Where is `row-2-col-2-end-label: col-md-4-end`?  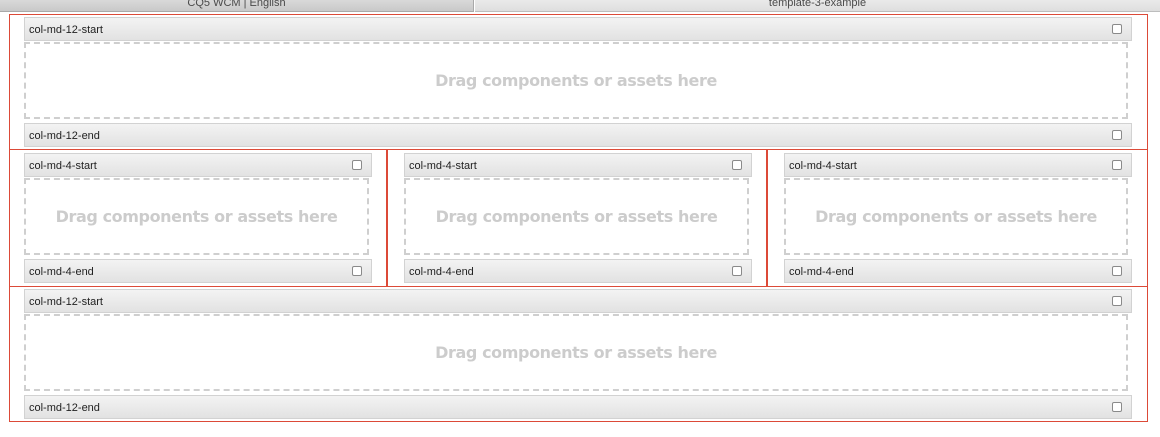
row-2-col-2-end-label: col-md-4-end is located at coordinates (441, 272).